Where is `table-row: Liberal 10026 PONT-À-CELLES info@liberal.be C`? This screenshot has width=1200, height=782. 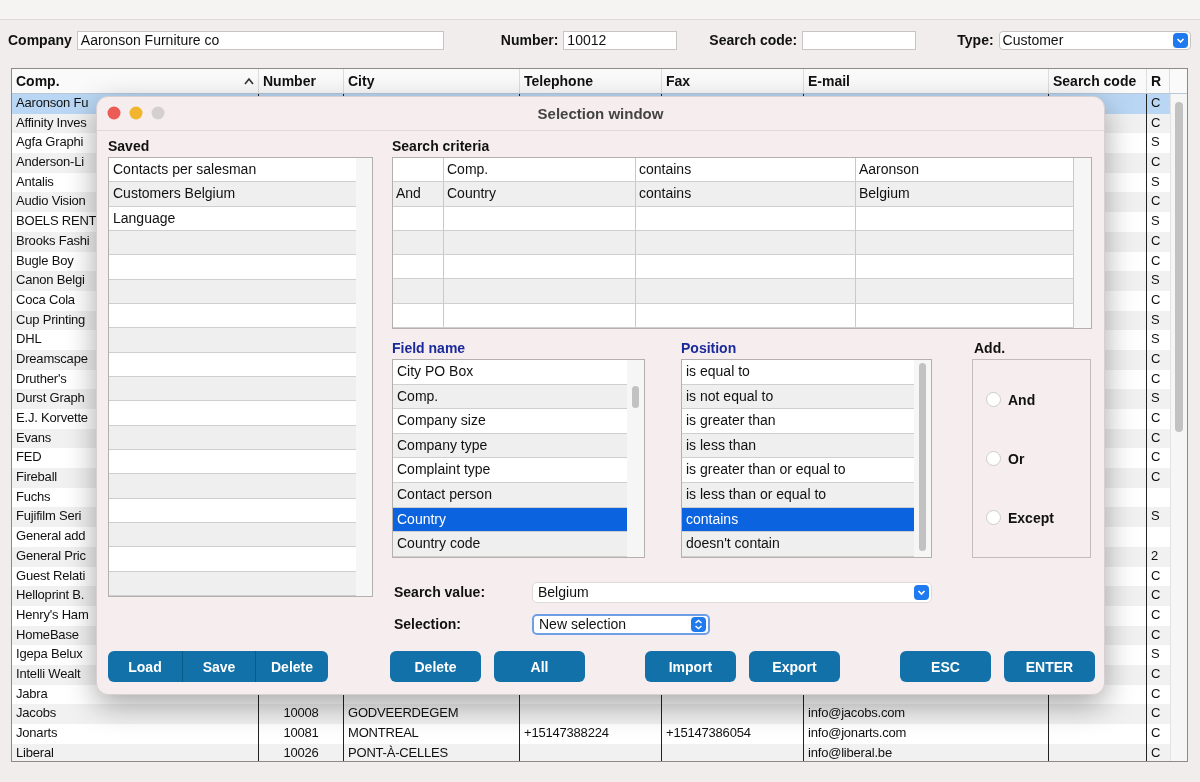
table-row: Liberal 10026 PONT-À-CELLES info@liberal.be C is located at coordinates (591, 752).